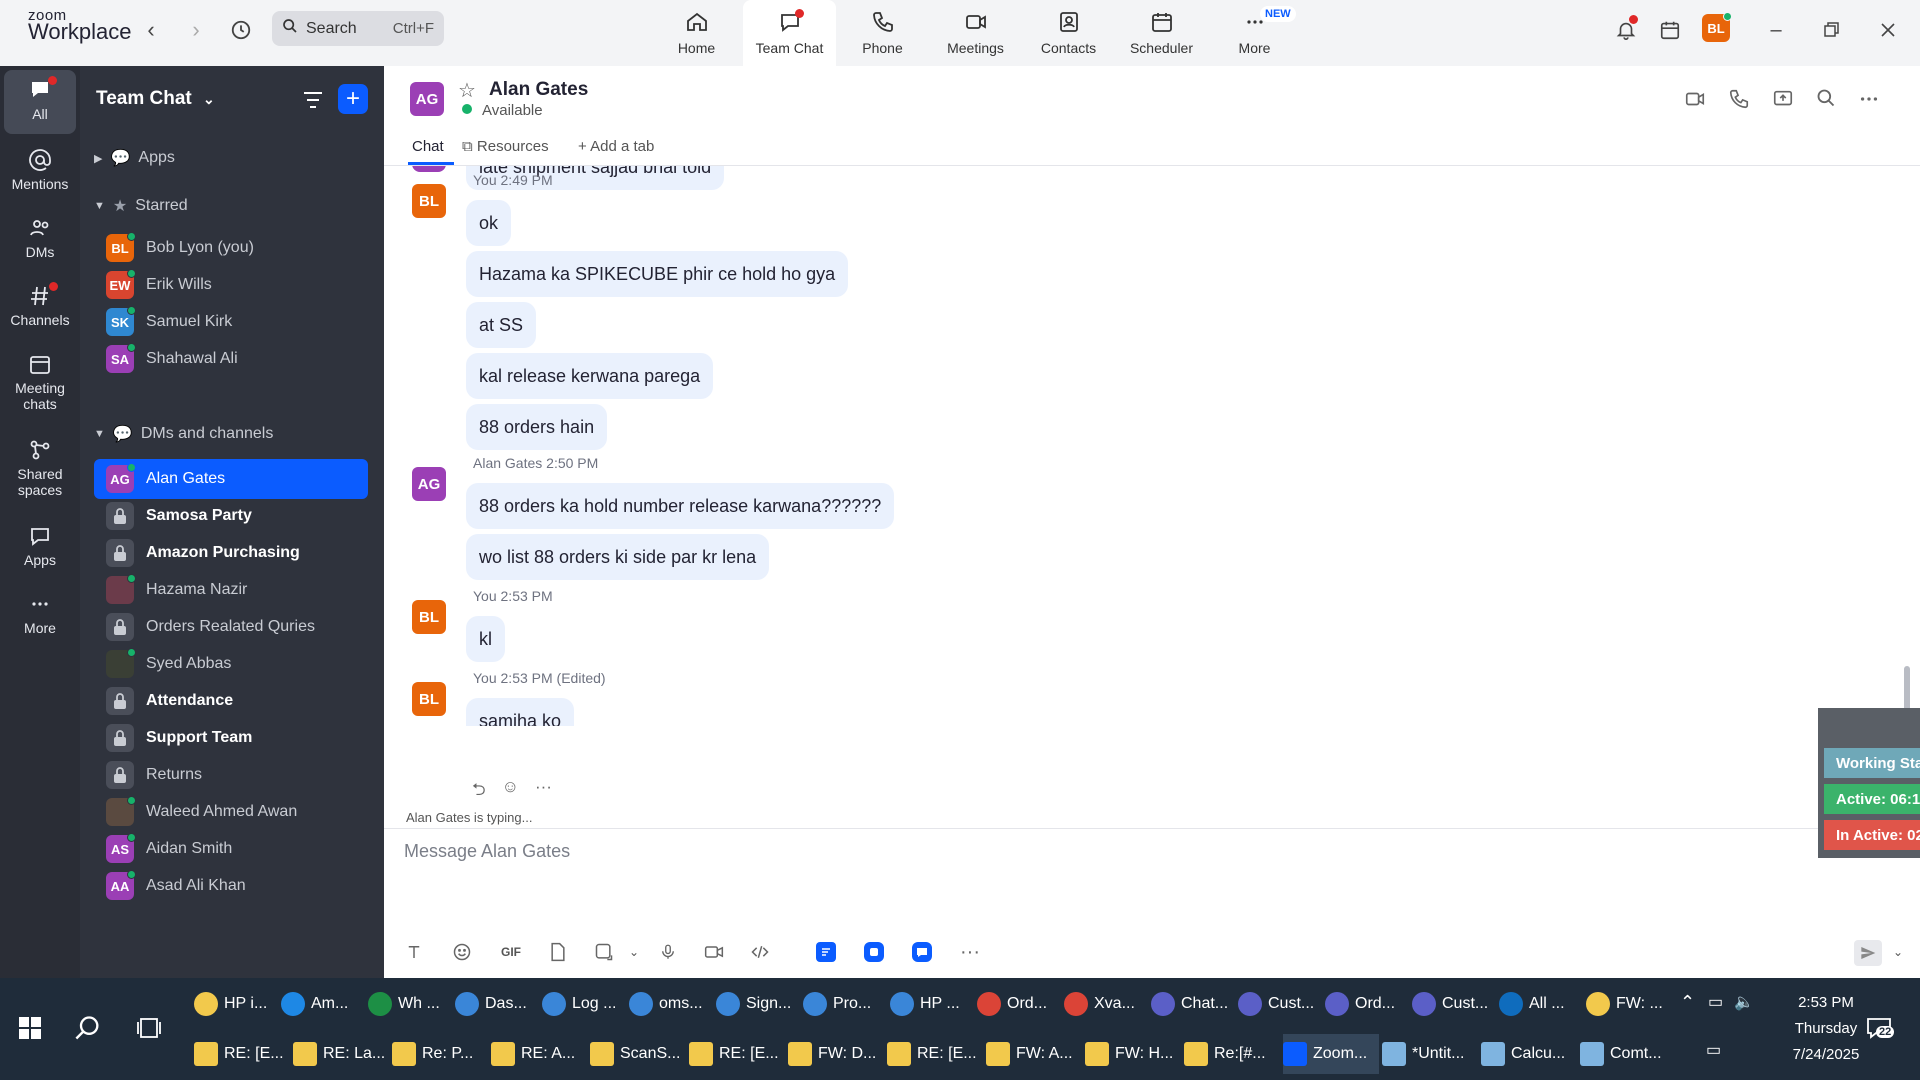  I want to click on tab-scheduler: Scheduler, so click(1161, 33).